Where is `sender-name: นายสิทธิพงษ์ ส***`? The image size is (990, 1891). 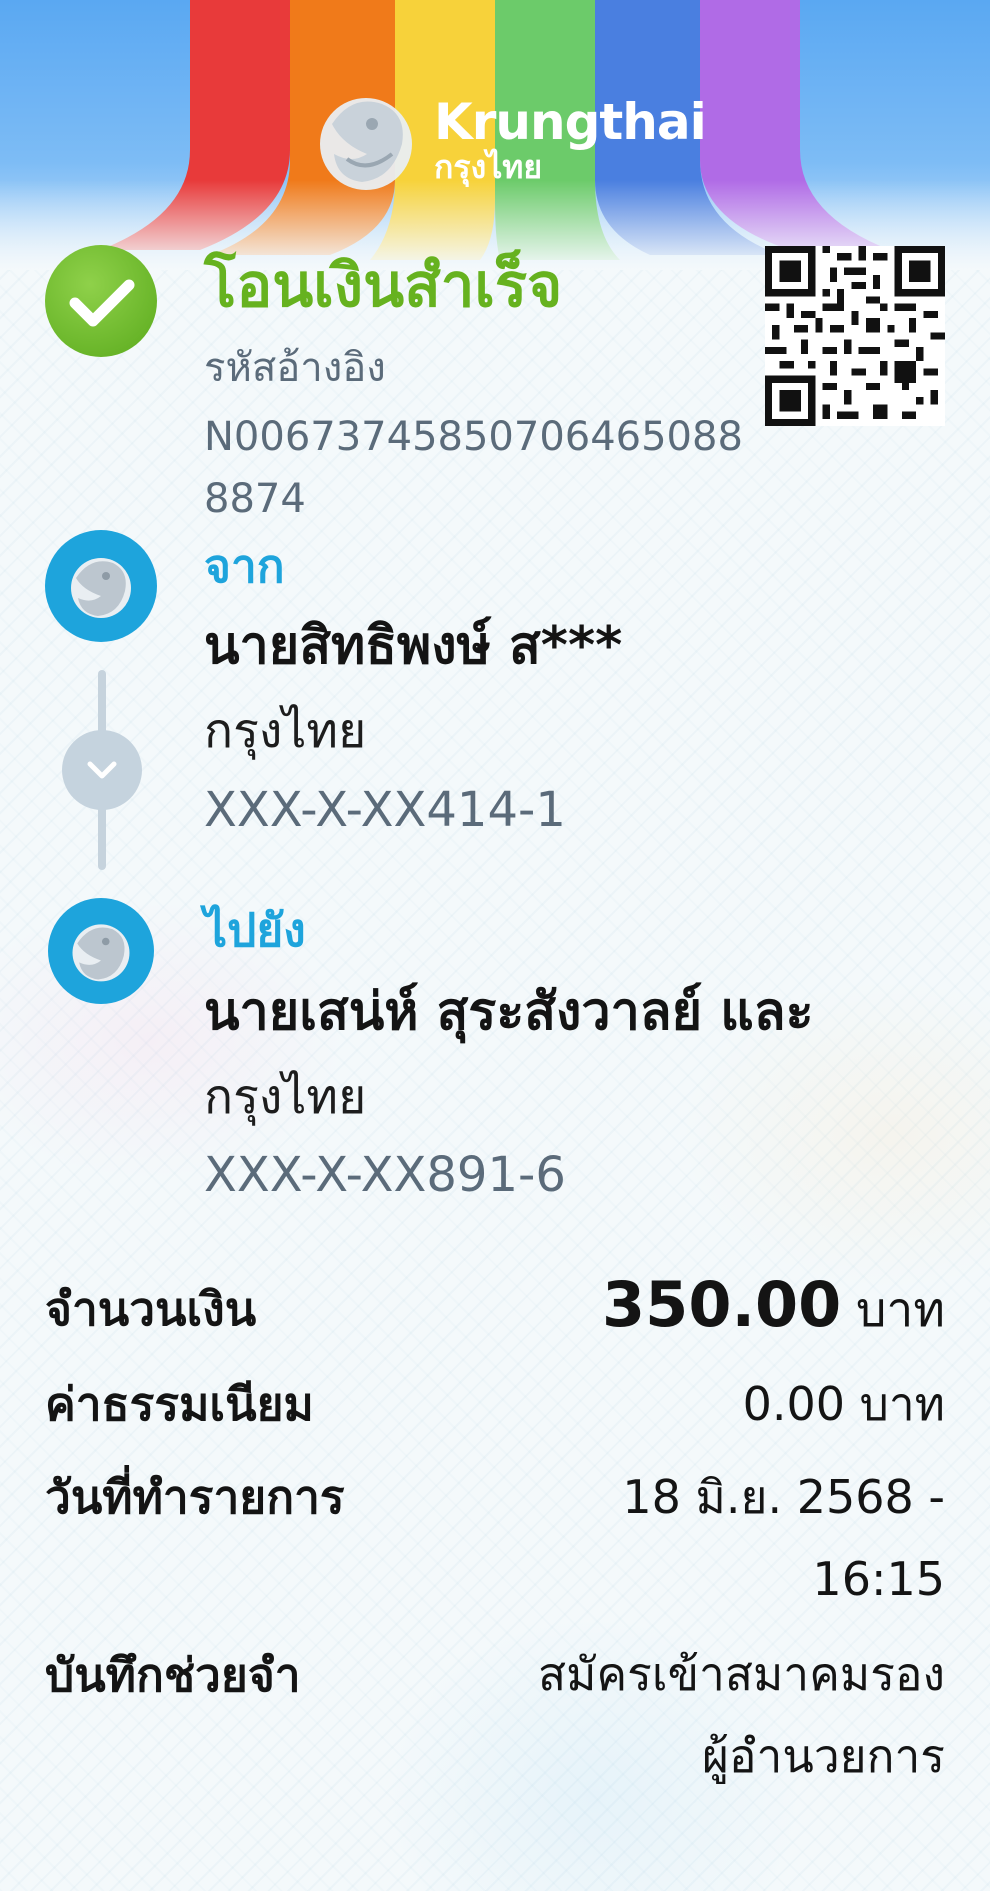 sender-name: นายสิทธิพงษ์ ส*** is located at coordinates (413, 646).